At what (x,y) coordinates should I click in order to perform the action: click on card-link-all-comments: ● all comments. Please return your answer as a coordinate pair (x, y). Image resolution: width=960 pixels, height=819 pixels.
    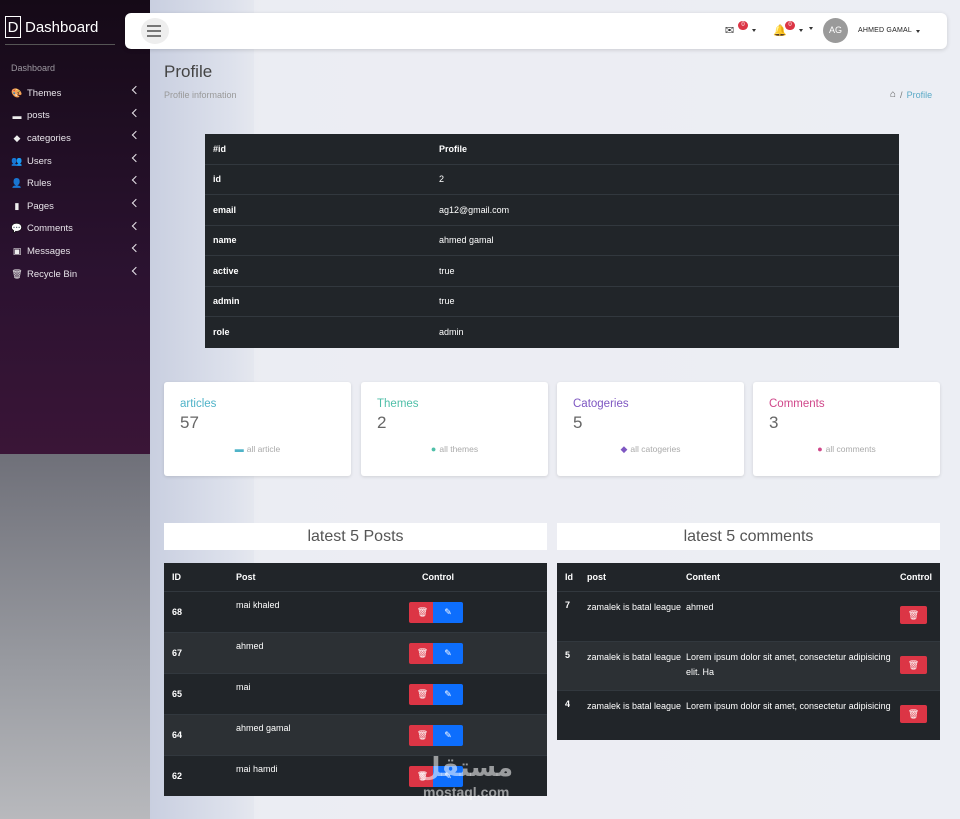
    Looking at the image, I should click on (846, 449).